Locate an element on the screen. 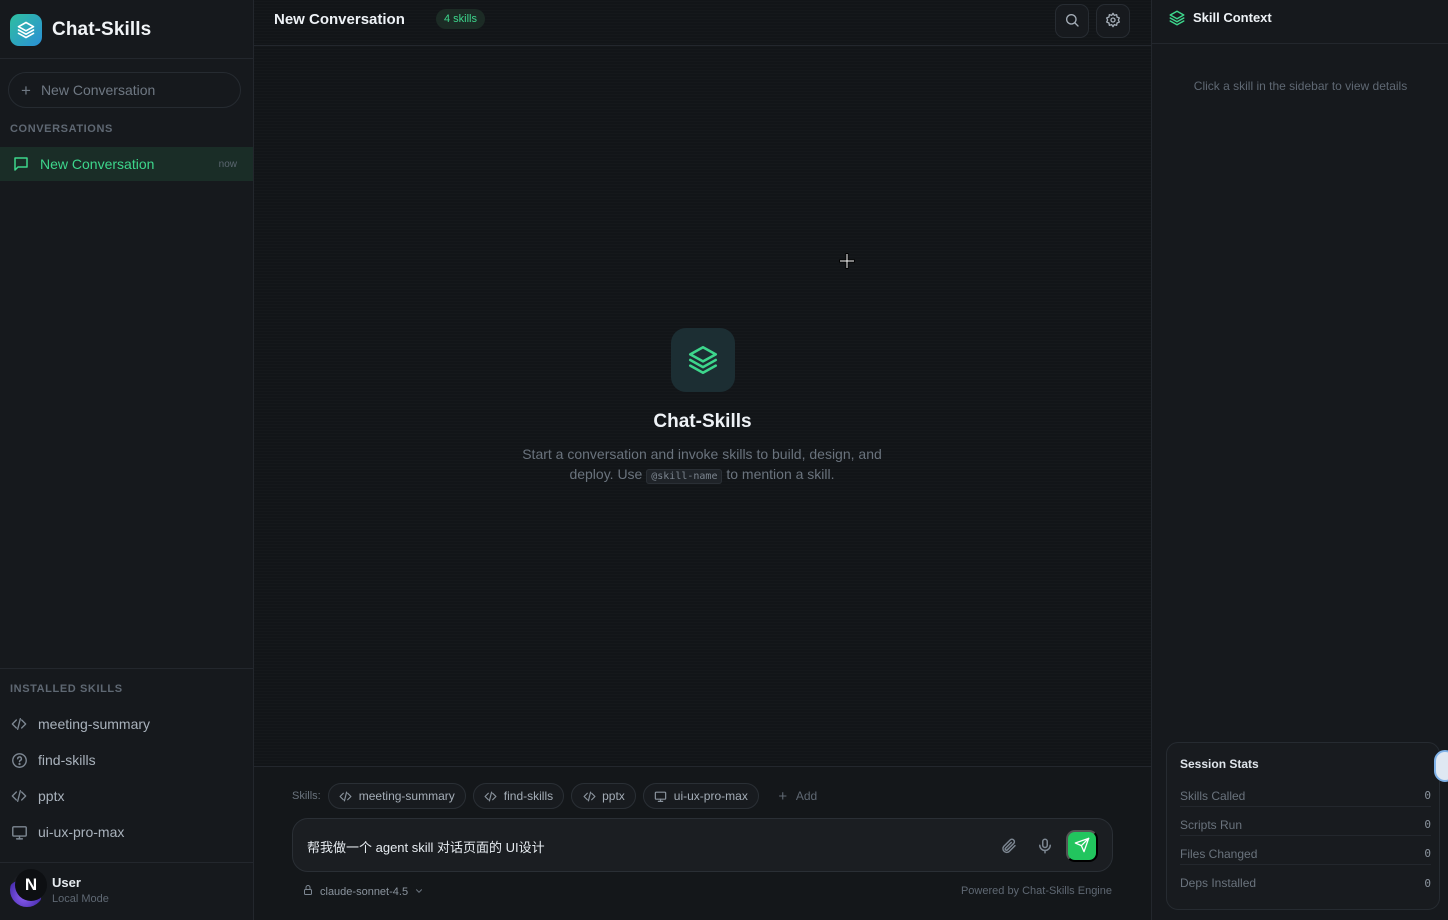 The width and height of the screenshot is (1448, 920). brand-title: Chat-Skills is located at coordinates (102, 29).